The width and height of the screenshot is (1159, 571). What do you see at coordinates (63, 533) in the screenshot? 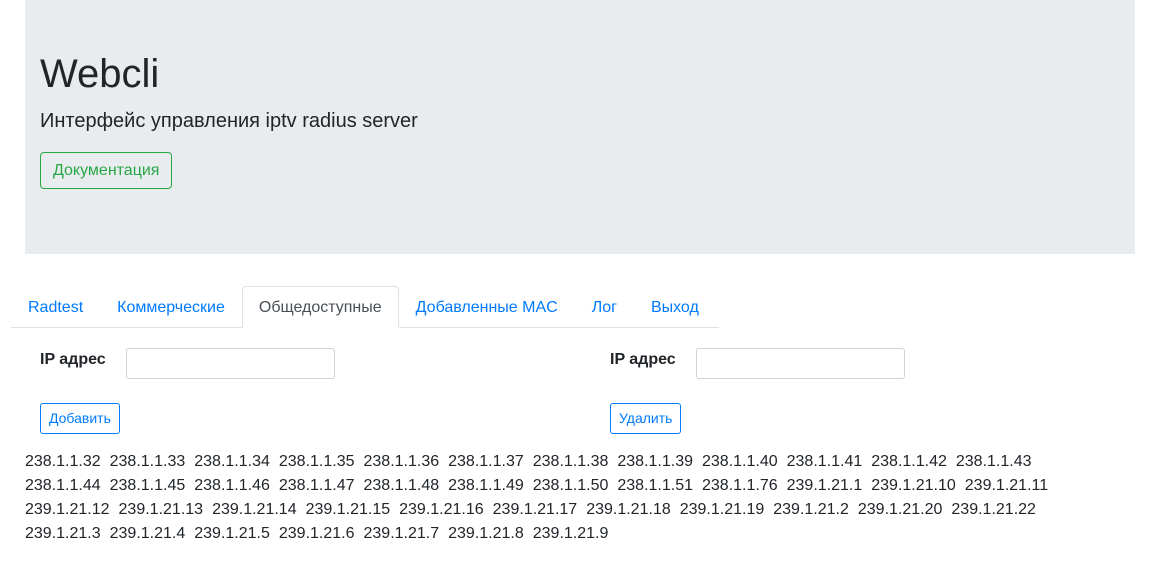
I see `list-item: 239.1.21.3` at bounding box center [63, 533].